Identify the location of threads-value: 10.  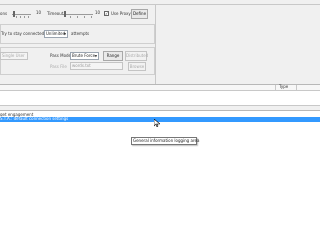
(39, 12).